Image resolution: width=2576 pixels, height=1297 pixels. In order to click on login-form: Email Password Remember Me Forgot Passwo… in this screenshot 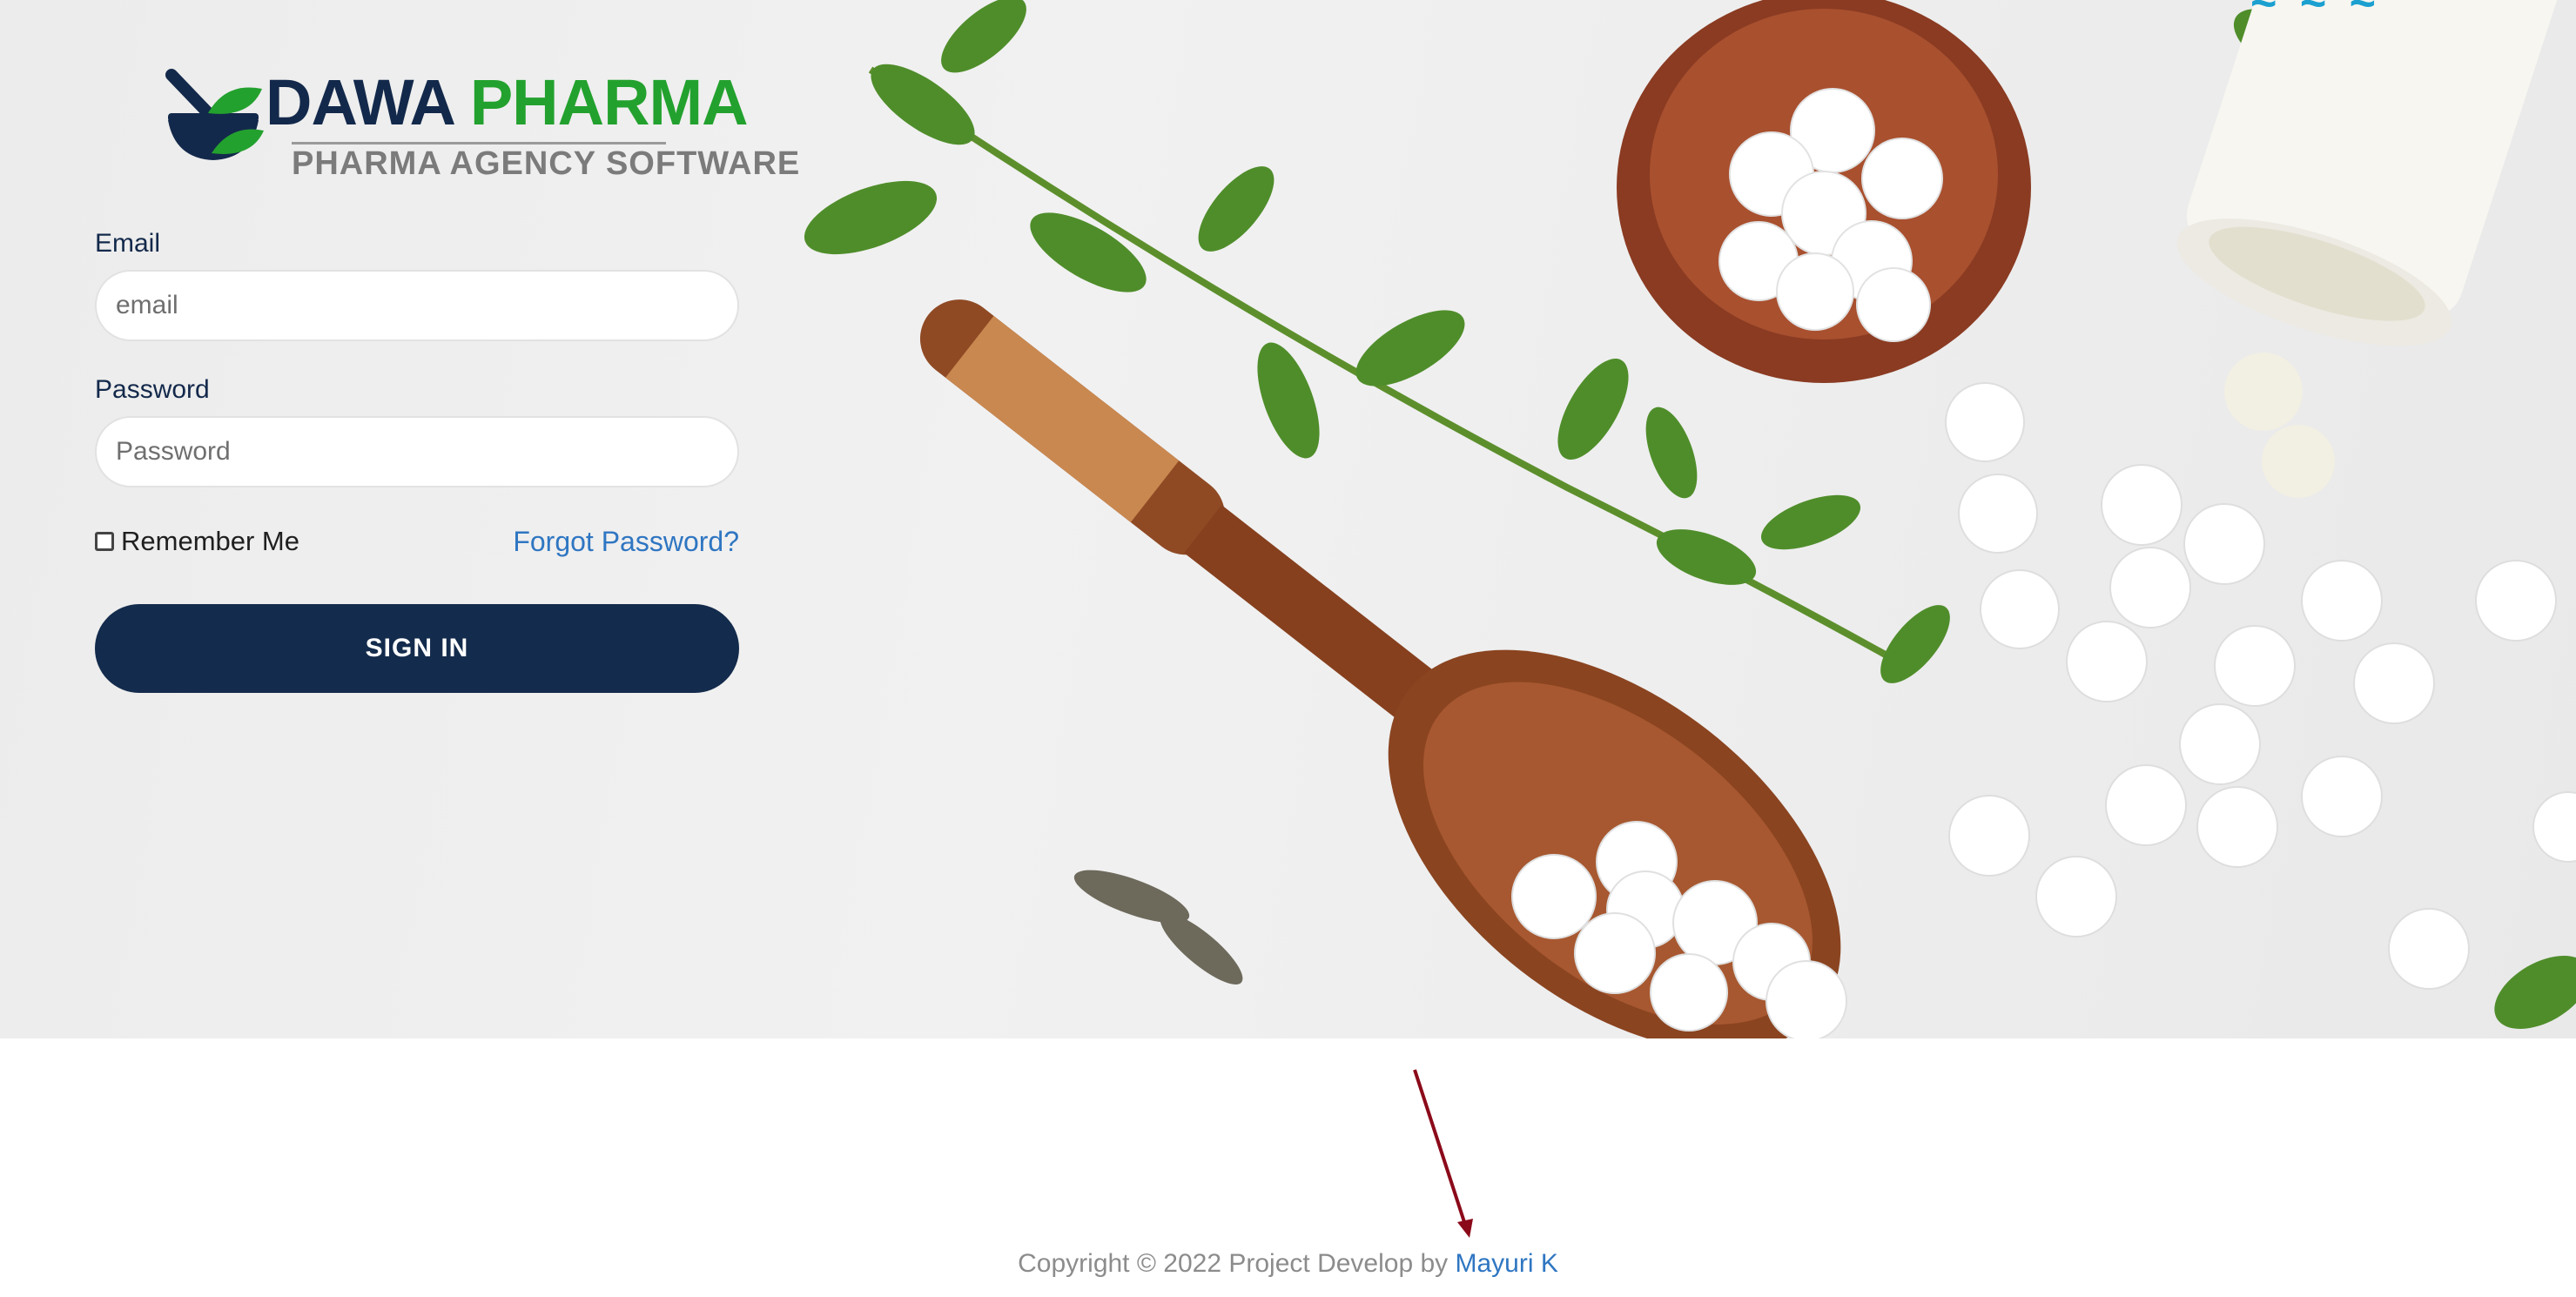, I will do `click(417, 459)`.